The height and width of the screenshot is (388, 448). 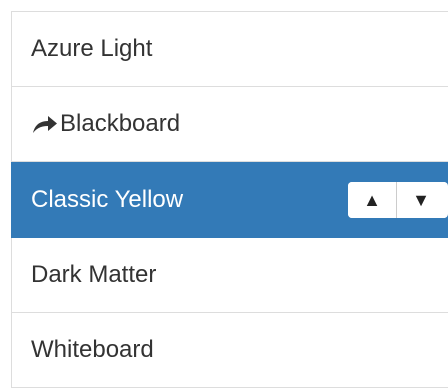 I want to click on list-item-label: Classic Yellow, so click(x=107, y=199).